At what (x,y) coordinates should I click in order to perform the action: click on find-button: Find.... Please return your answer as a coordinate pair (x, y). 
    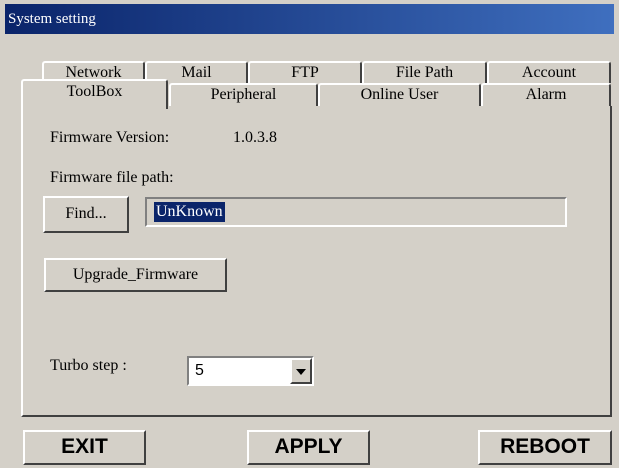
    Looking at the image, I should click on (86, 214).